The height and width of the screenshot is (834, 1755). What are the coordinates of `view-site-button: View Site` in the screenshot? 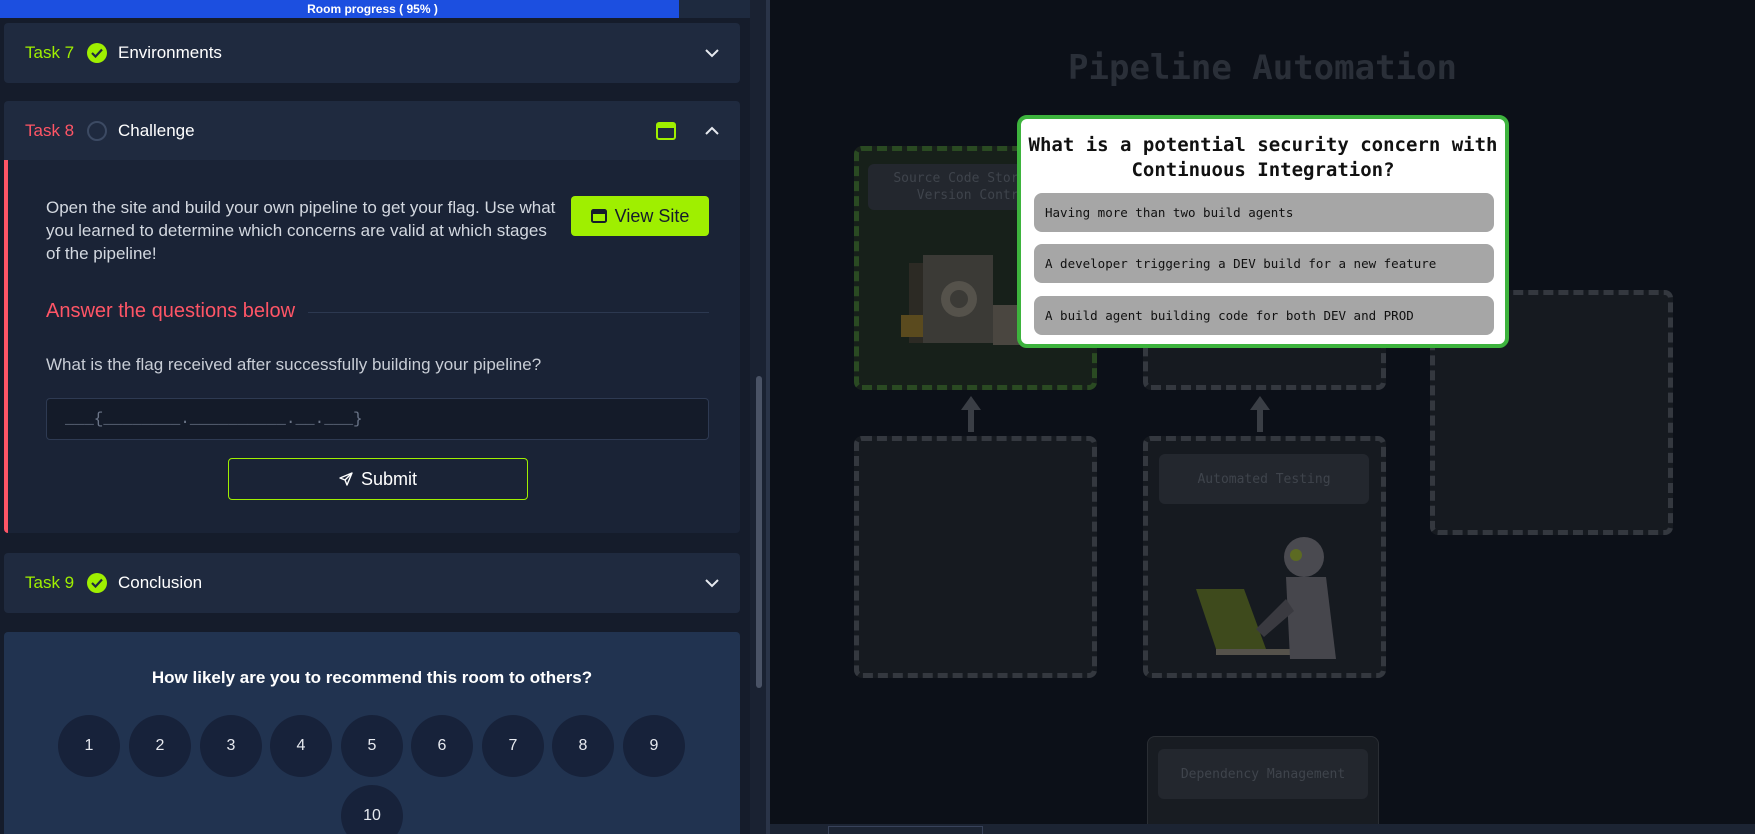 It's located at (640, 216).